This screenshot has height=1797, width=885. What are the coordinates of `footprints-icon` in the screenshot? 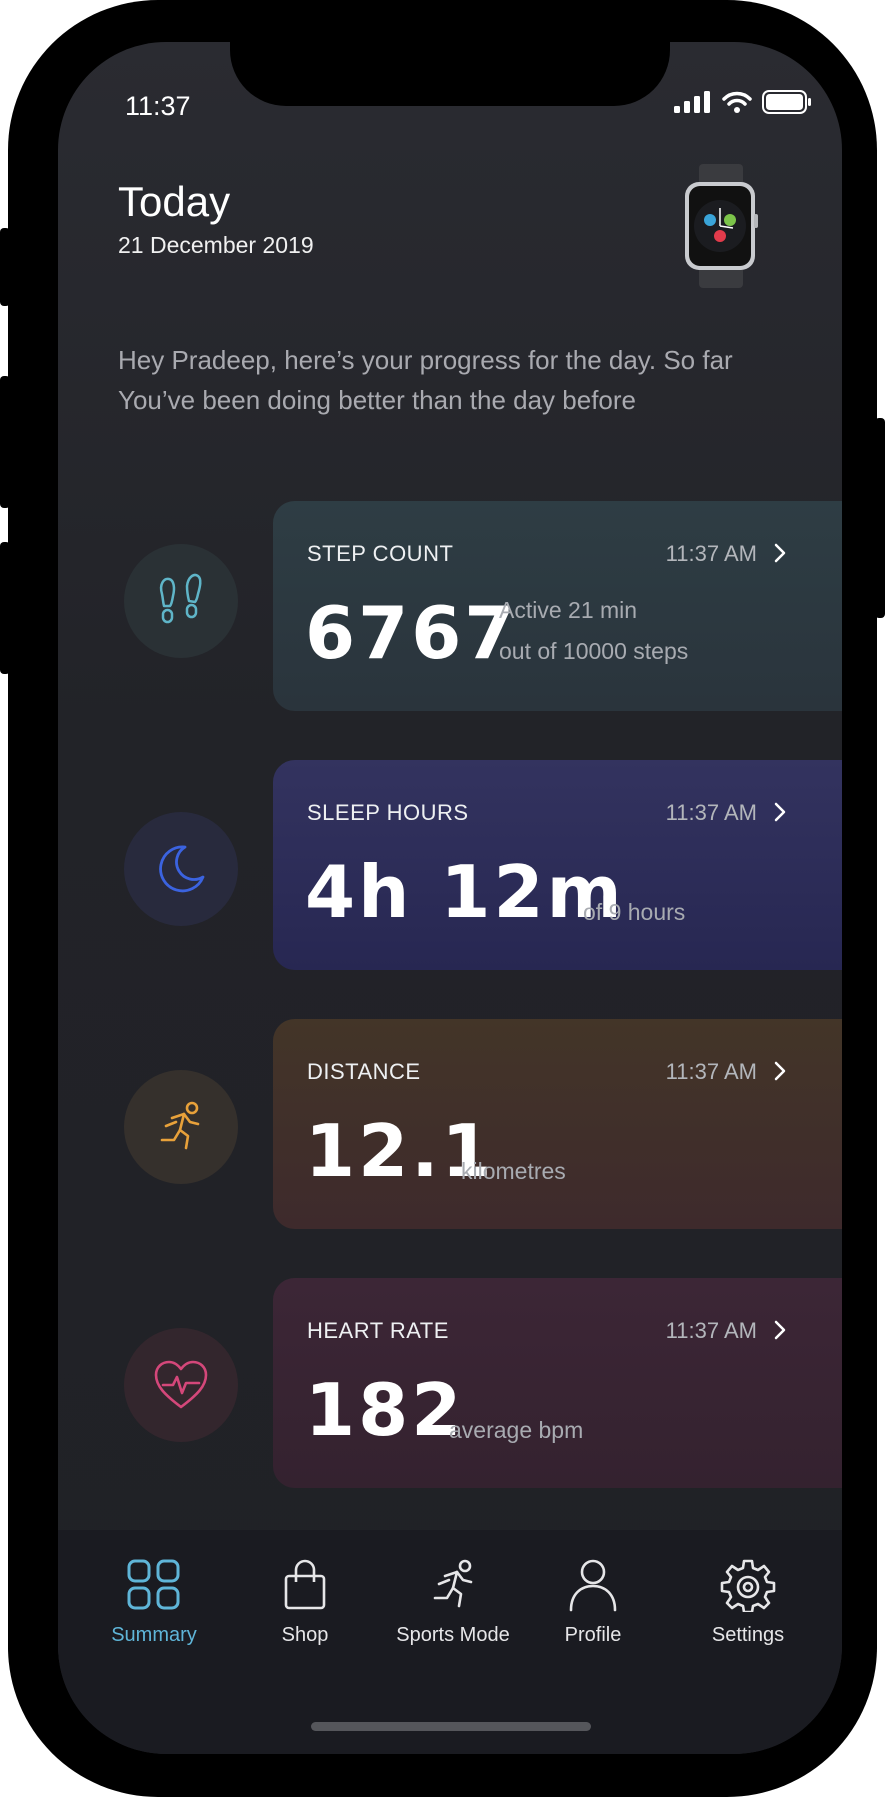 It's located at (180, 598).